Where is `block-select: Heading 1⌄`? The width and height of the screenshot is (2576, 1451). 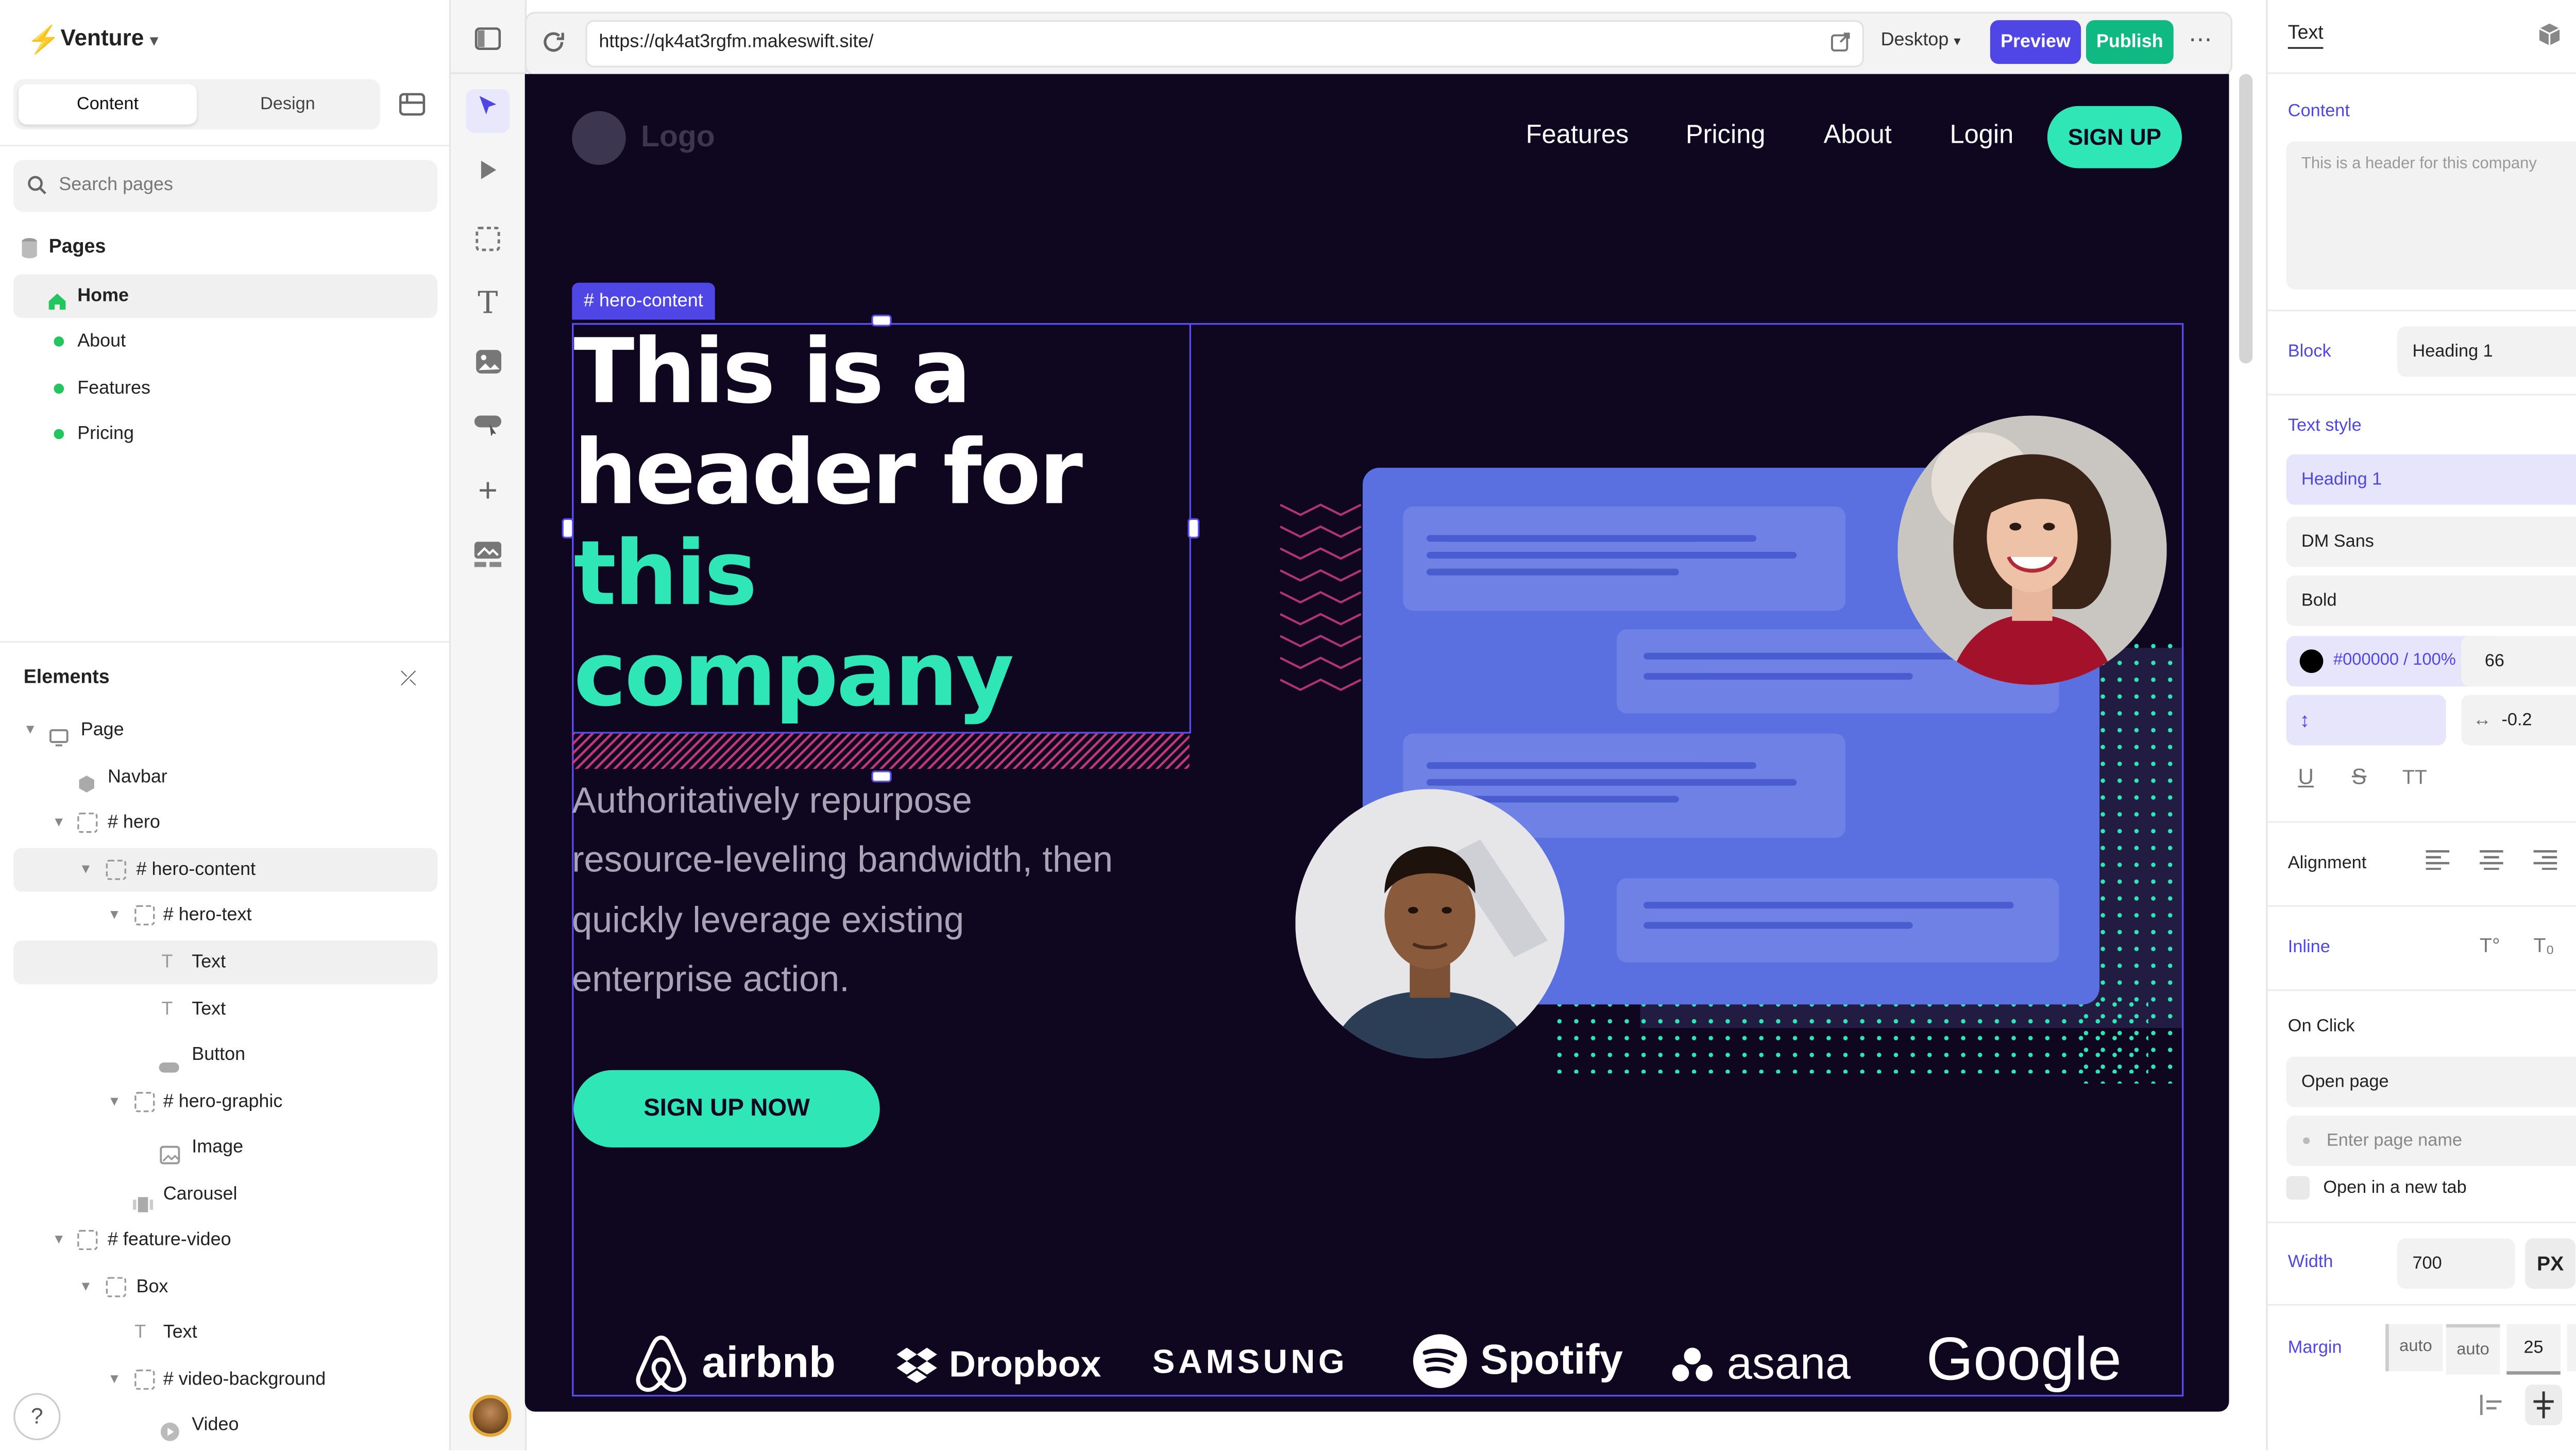 block-select: Heading 1⌄ is located at coordinates (2486, 351).